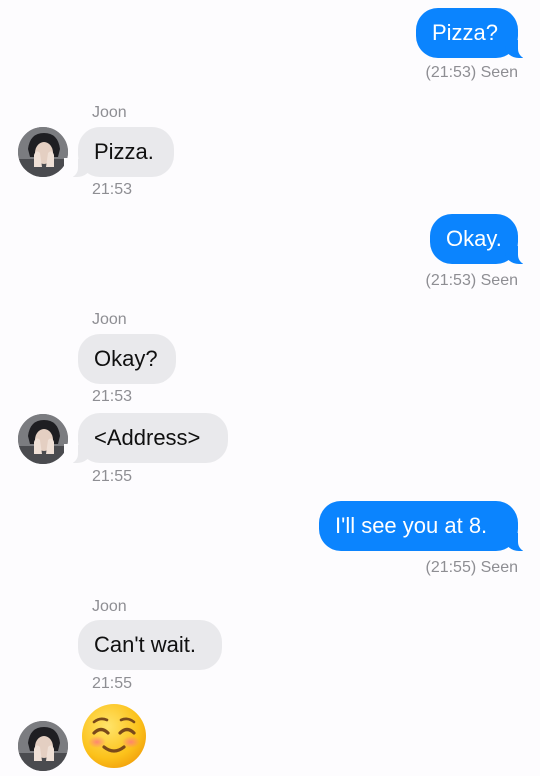 The height and width of the screenshot is (776, 540). I want to click on message-text: Can't wait., so click(145, 644).